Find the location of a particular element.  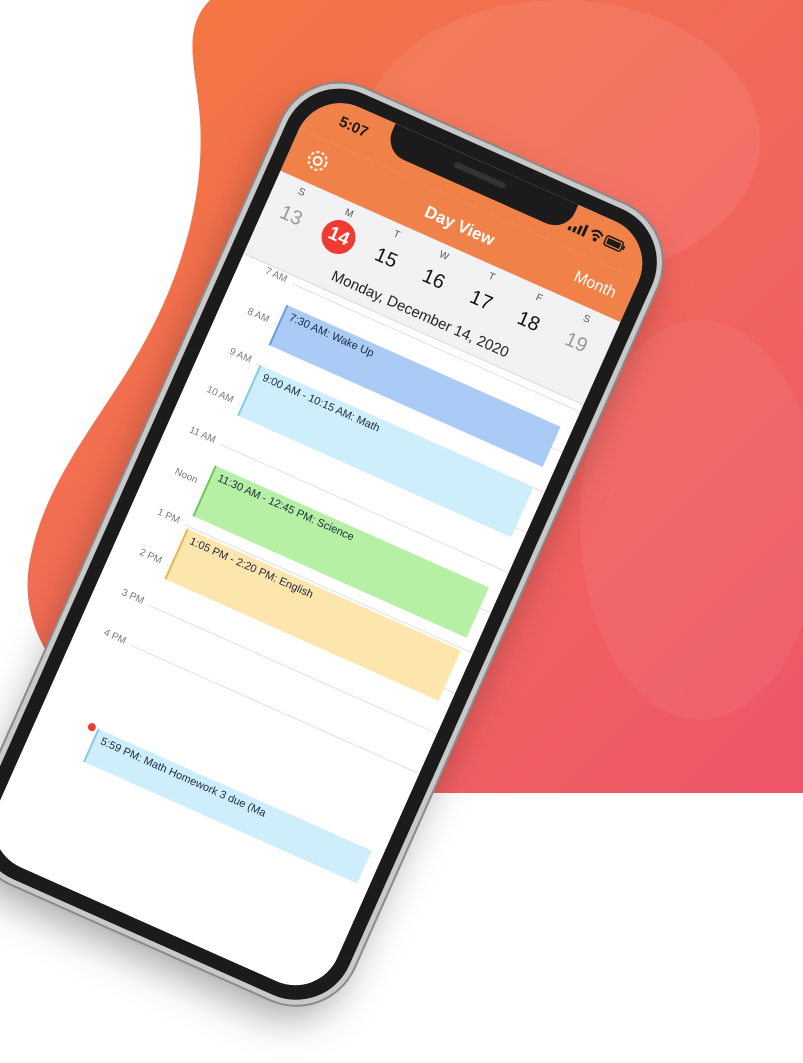

status-icons is located at coordinates (597, 236).